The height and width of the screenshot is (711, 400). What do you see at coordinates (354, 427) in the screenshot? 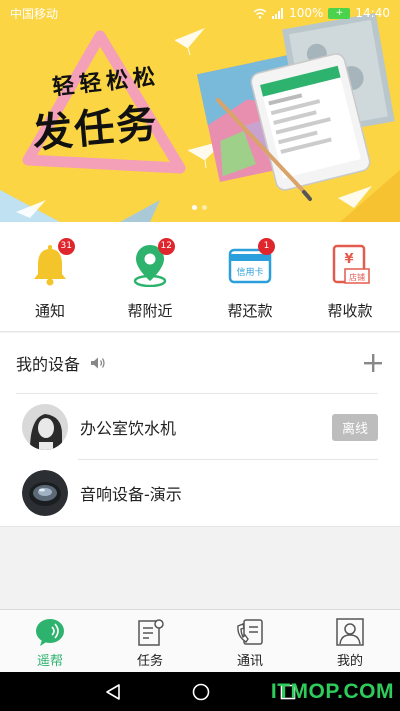
I see `offline-status-badge: 离线` at bounding box center [354, 427].